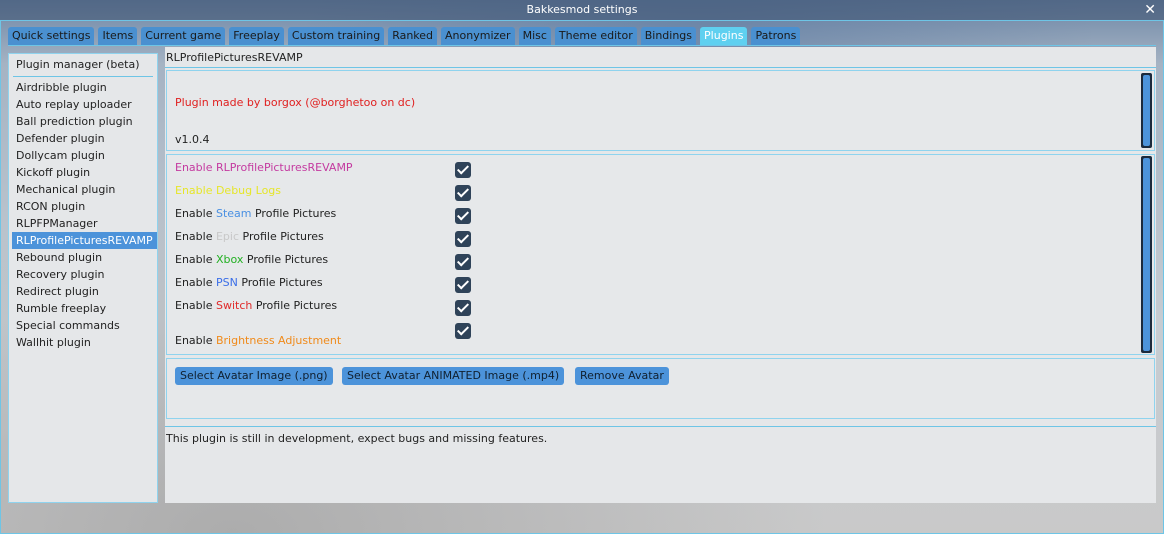 Image resolution: width=1164 pixels, height=534 pixels. I want to click on option-label: Enable Debug Logs, so click(228, 190).